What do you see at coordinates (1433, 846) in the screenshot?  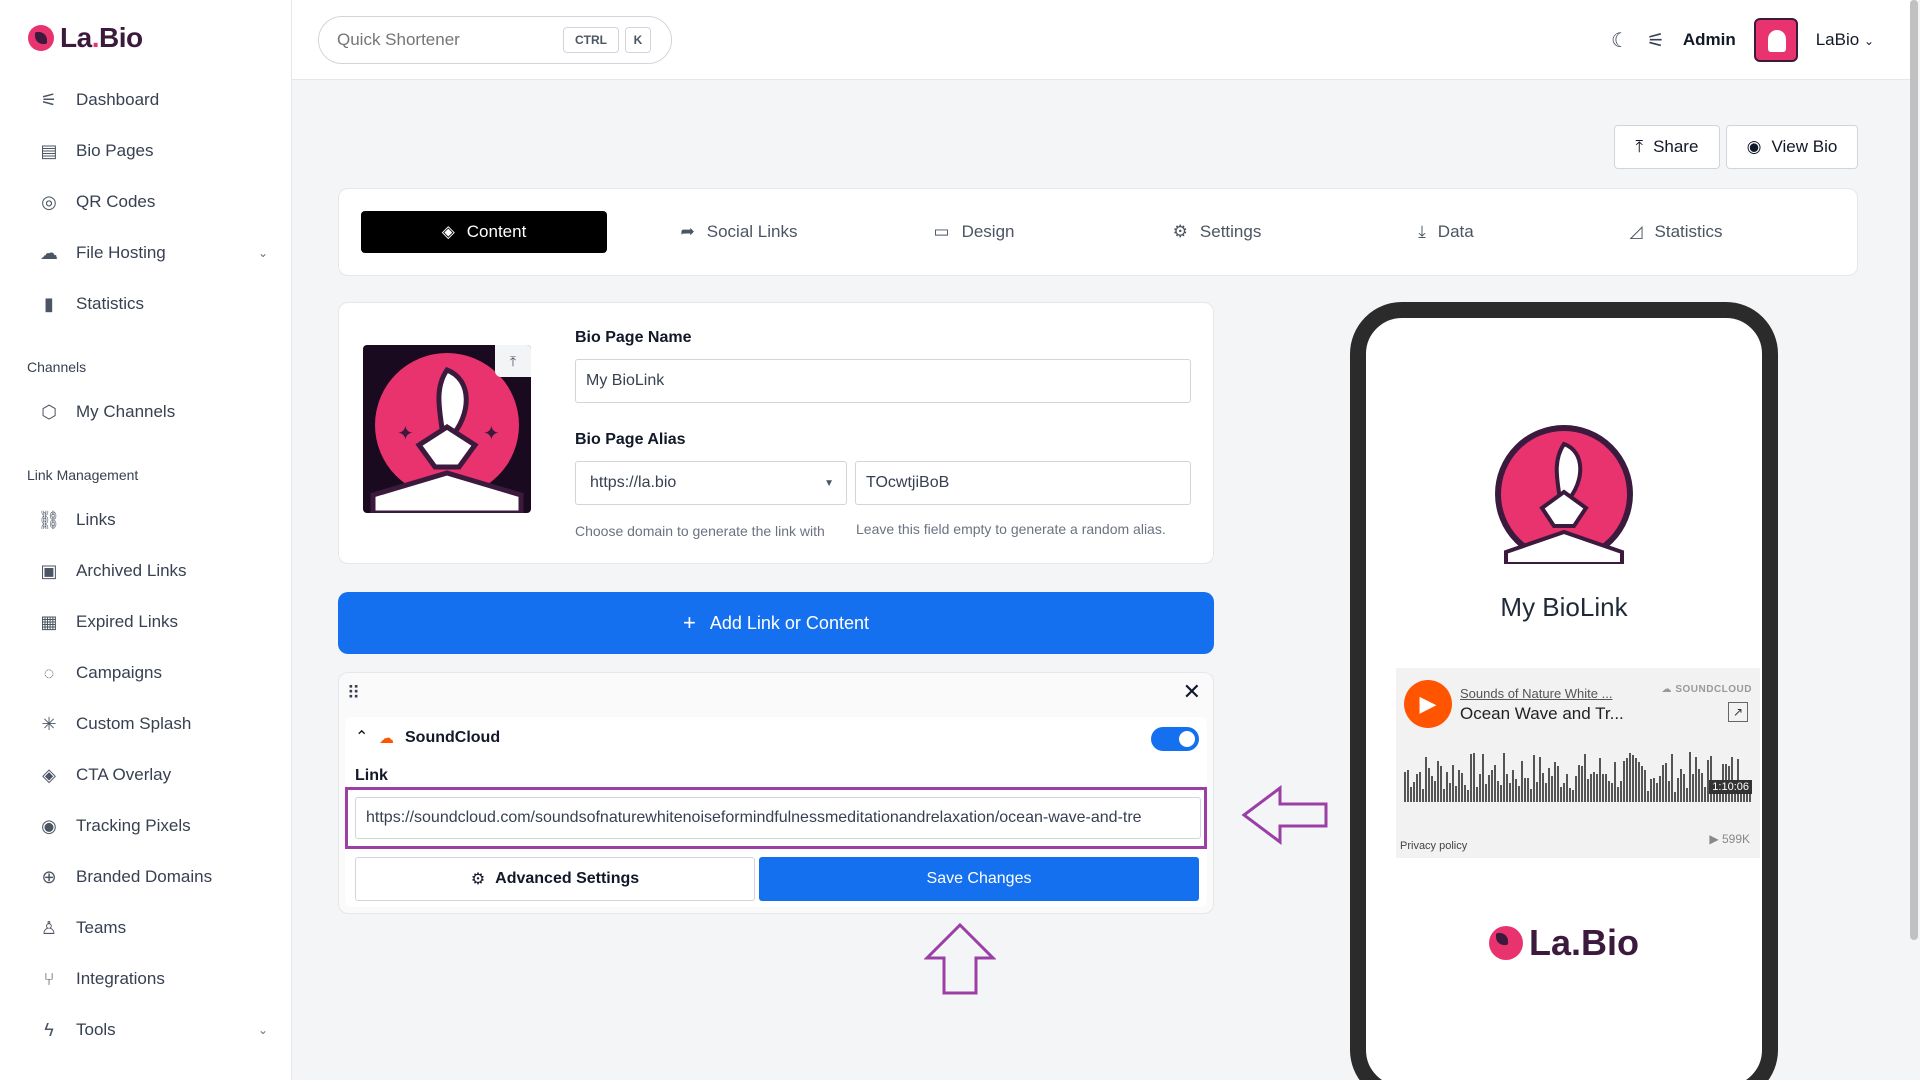 I see `sc-privacy-policy: Privacy policy` at bounding box center [1433, 846].